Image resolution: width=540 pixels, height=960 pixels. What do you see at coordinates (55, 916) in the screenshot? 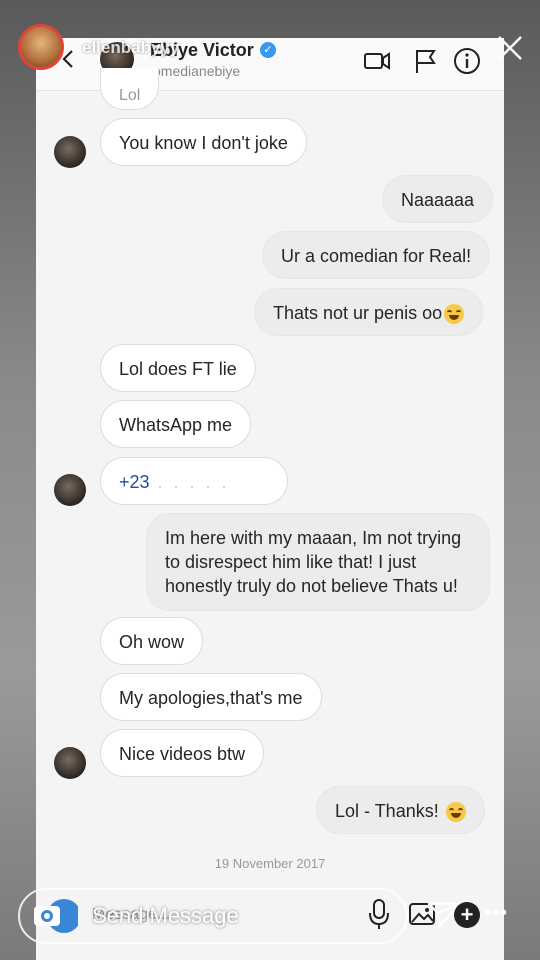
I see `camera-icon` at bounding box center [55, 916].